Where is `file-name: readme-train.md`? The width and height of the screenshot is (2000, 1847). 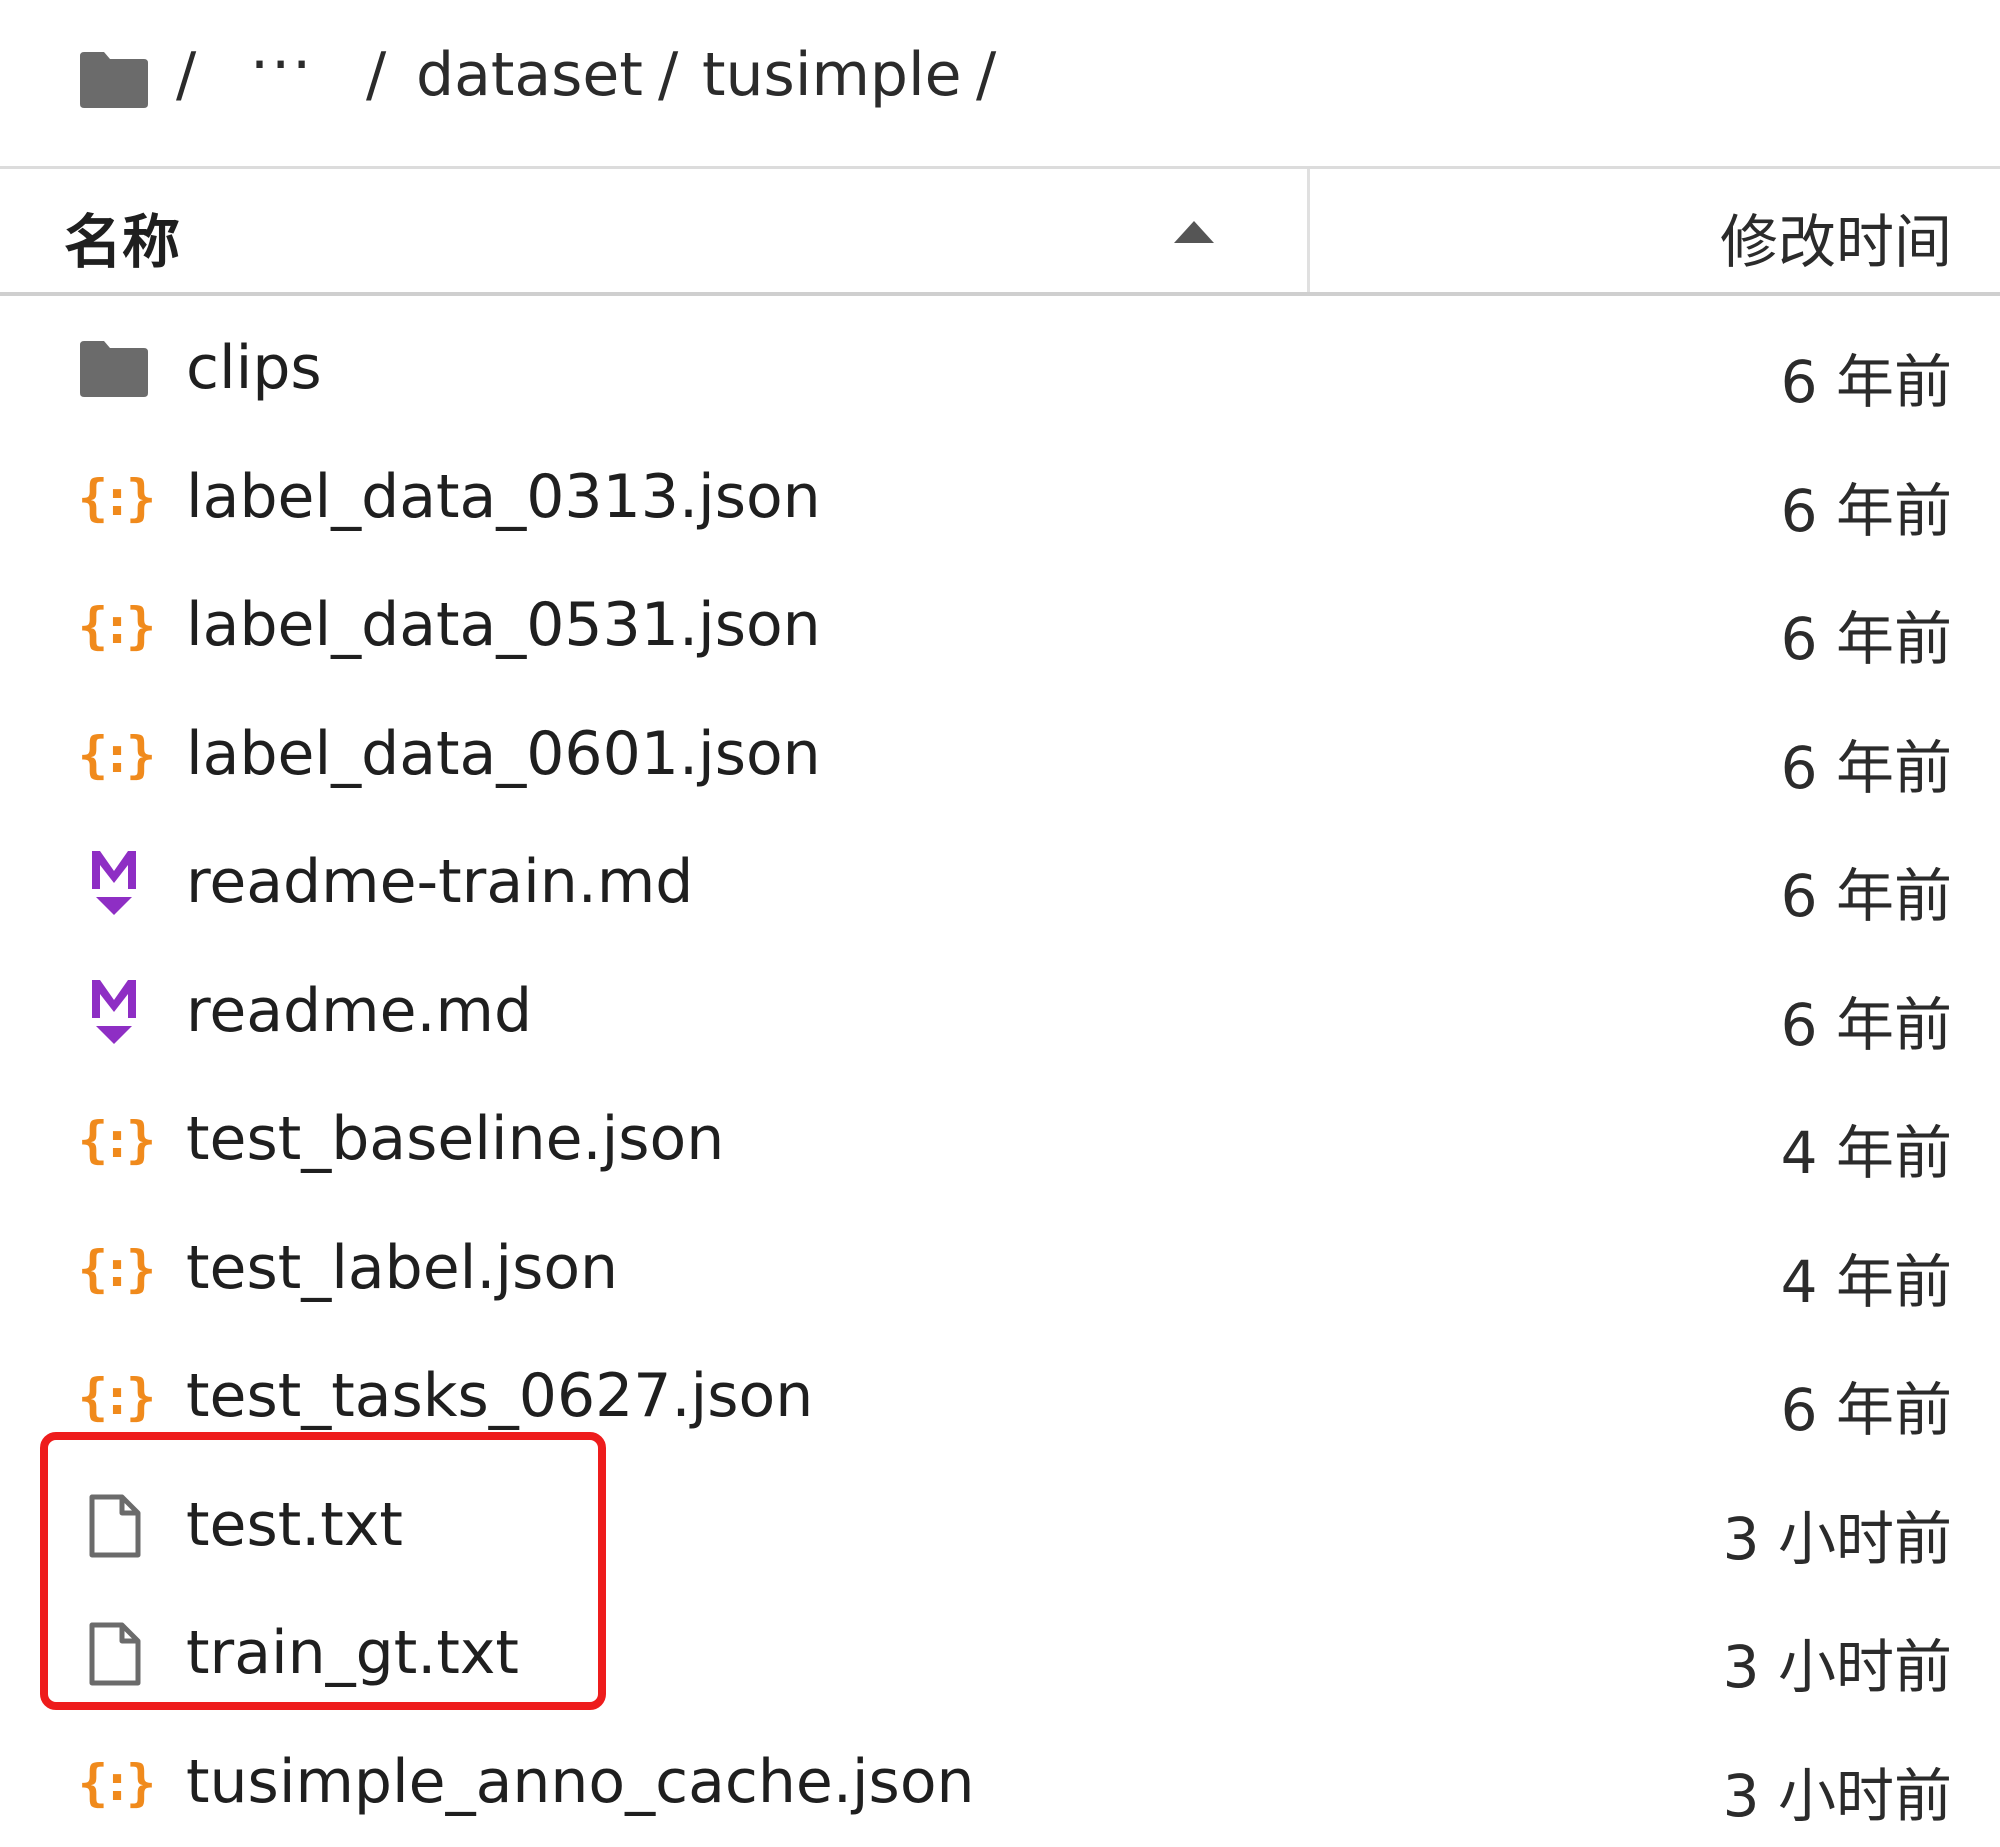
file-name: readme-train.md is located at coordinates (439, 882).